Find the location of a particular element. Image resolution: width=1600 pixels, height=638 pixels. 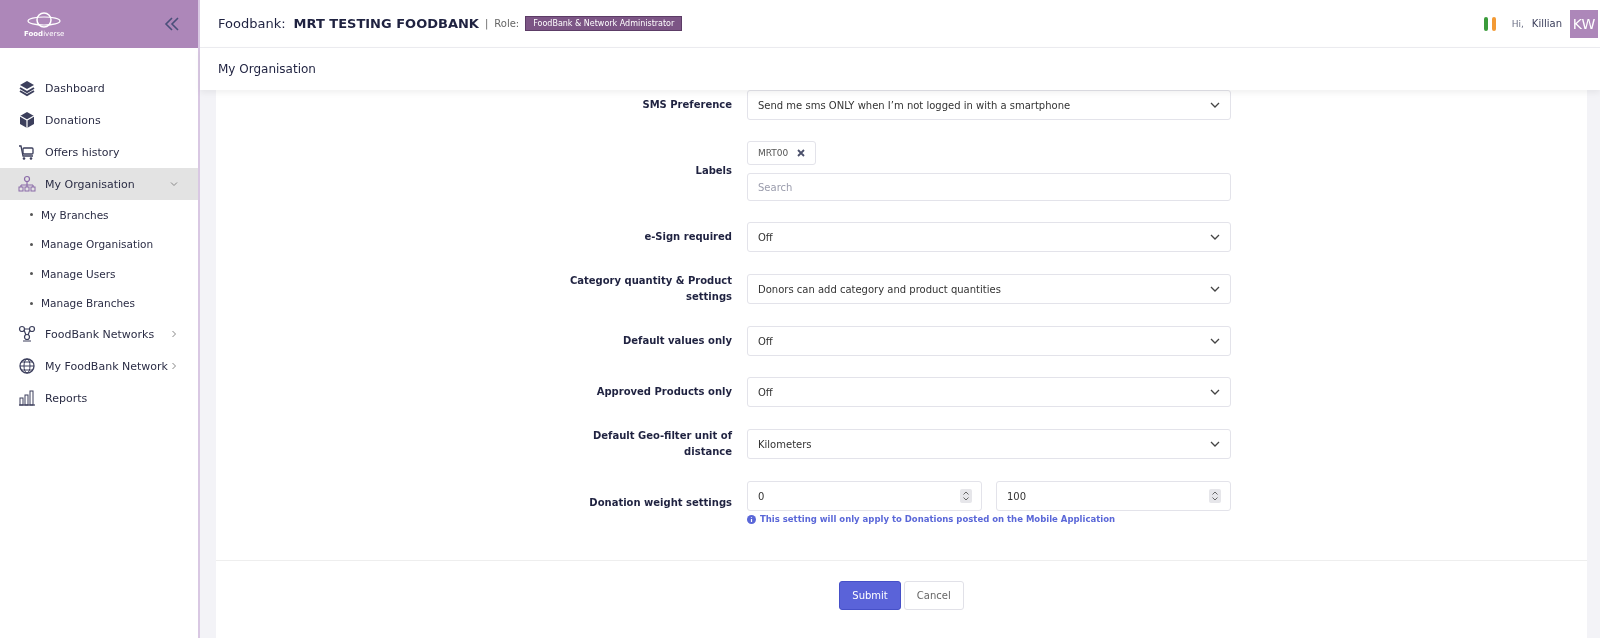

cancel-button: Cancel is located at coordinates (933, 595).